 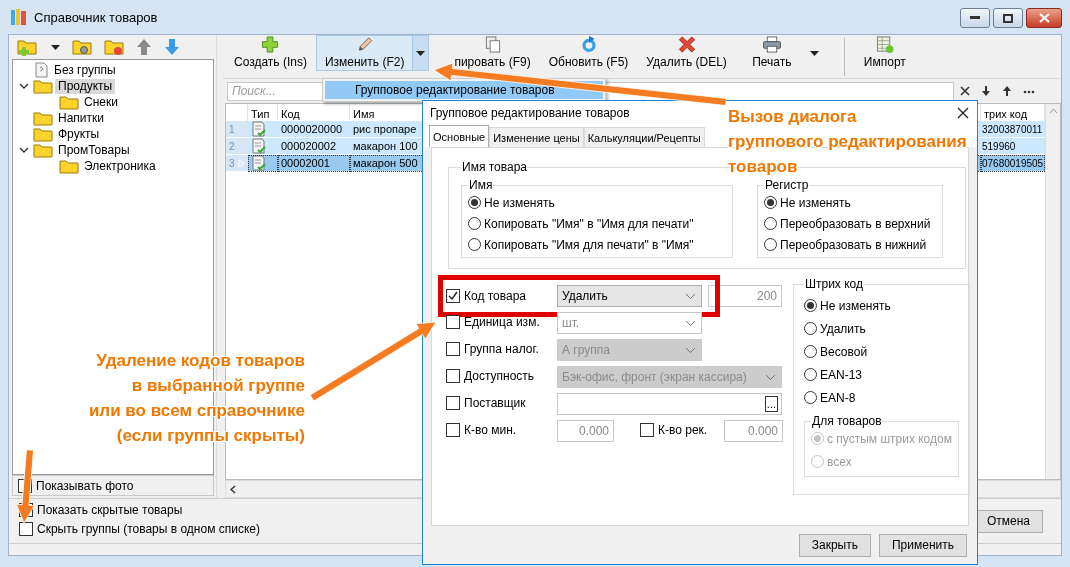 What do you see at coordinates (494, 167) in the screenshot?
I see `group-title: Имя товара` at bounding box center [494, 167].